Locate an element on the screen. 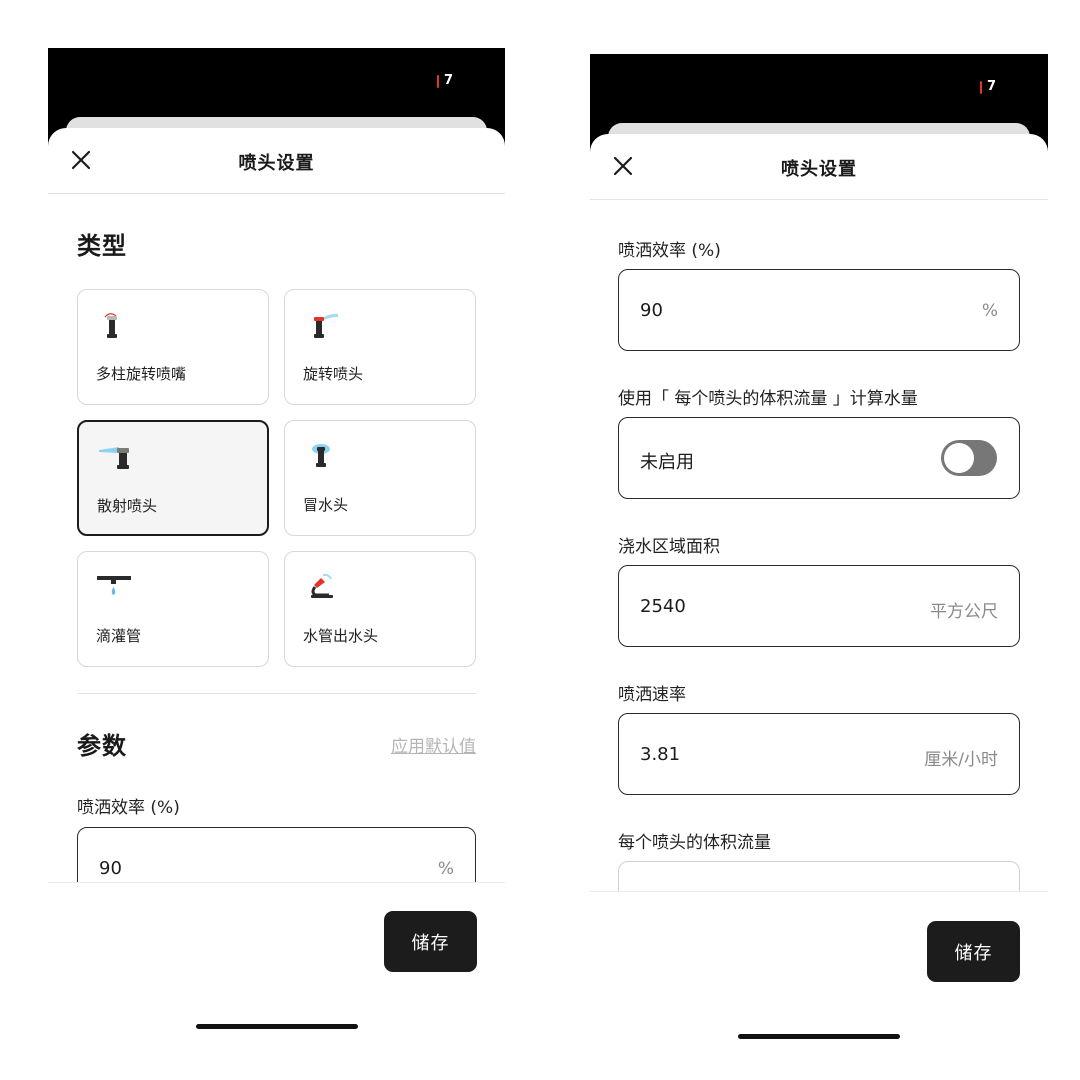  use-flow-label: 使用「 每个喷头的体积流量 」计算水量 is located at coordinates (768, 399).